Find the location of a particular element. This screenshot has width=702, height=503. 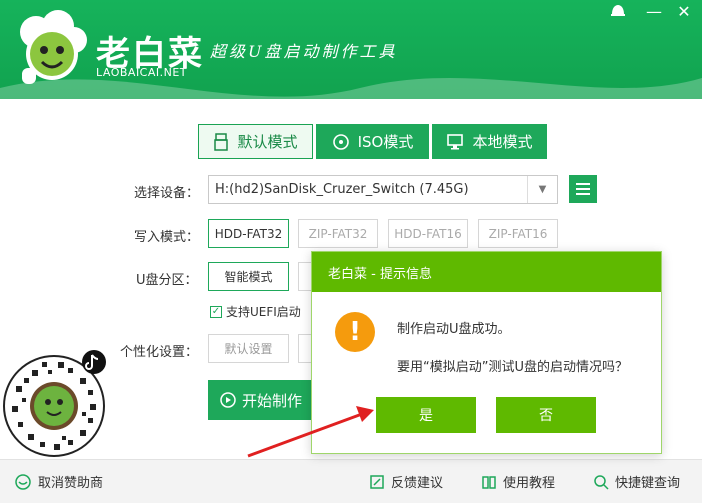

cancel-sponsor-label: 取消赞助商 is located at coordinates (71, 483).